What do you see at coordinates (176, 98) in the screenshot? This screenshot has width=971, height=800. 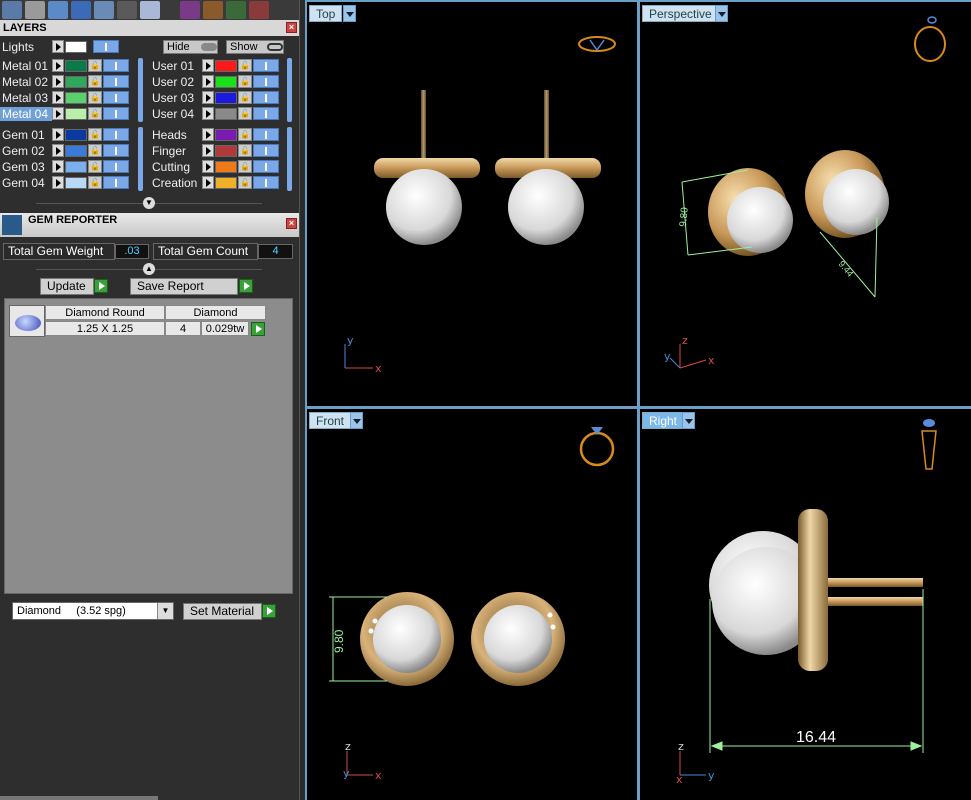 I see `layer-name: User 03` at bounding box center [176, 98].